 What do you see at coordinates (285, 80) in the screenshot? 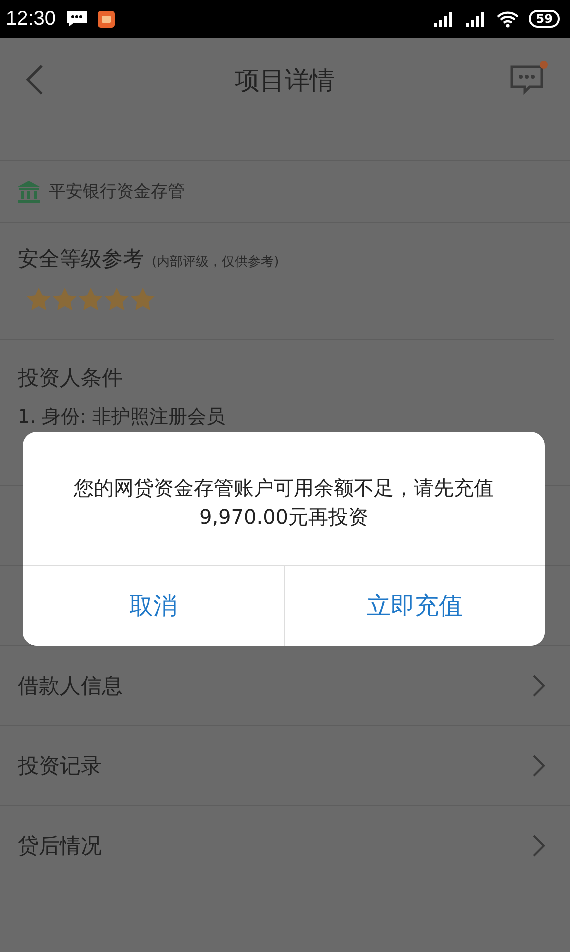
I see `page-title: 项目详情` at bounding box center [285, 80].